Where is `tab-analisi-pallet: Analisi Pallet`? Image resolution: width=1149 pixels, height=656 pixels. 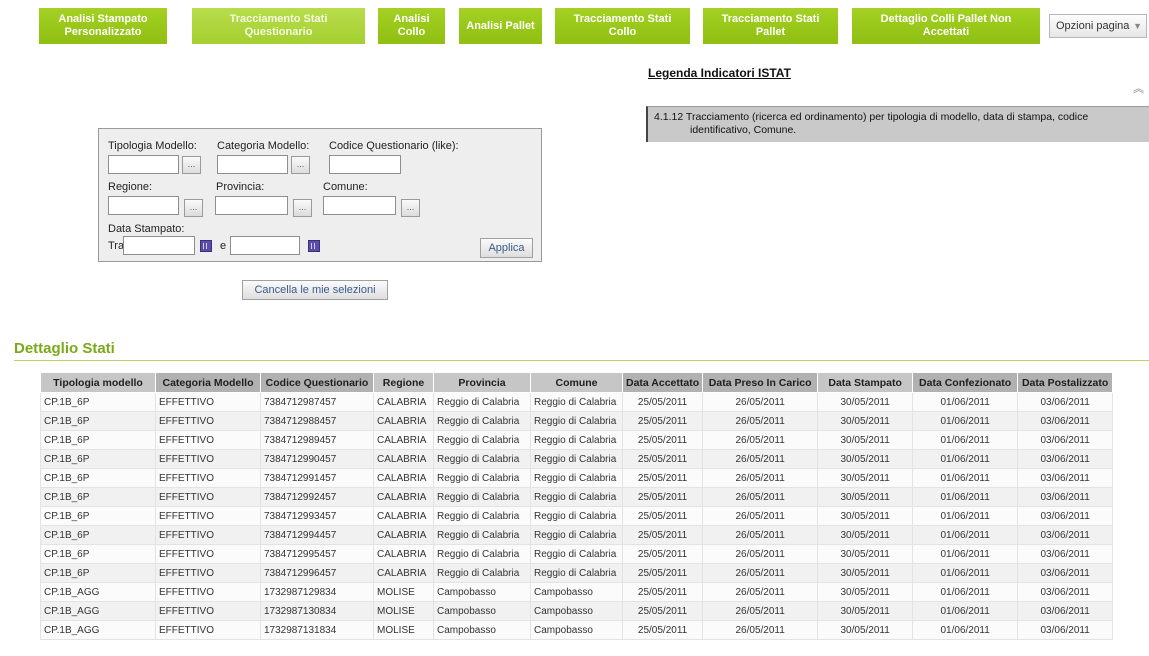 tab-analisi-pallet: Analisi Pallet is located at coordinates (500, 26).